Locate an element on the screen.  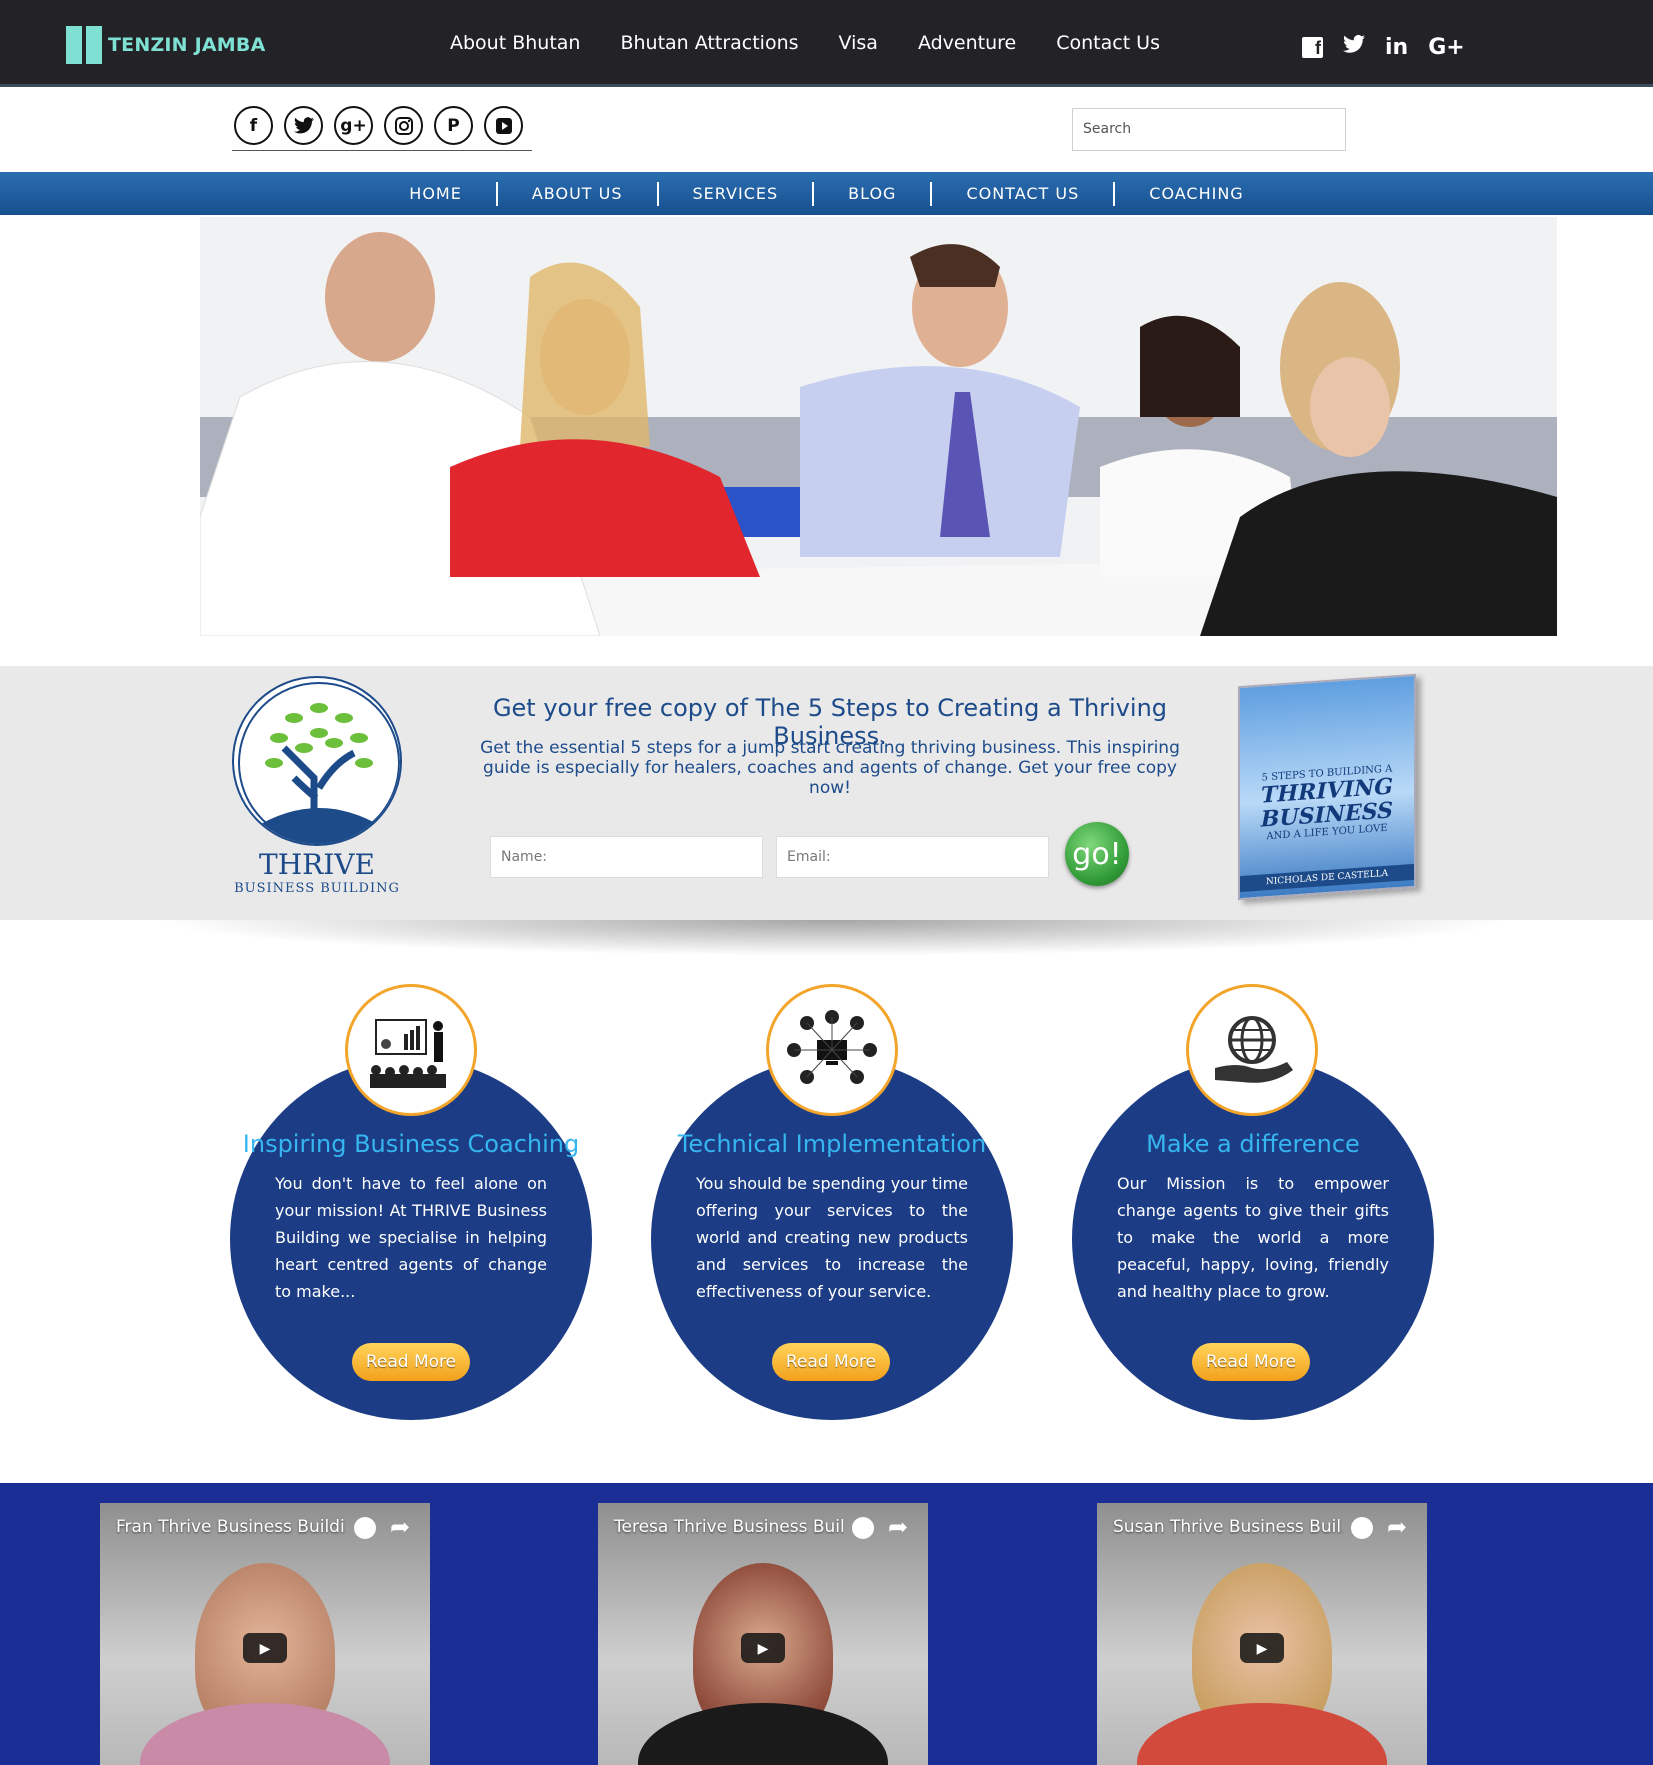
topnav-adventure: Adventure is located at coordinates (967, 43).